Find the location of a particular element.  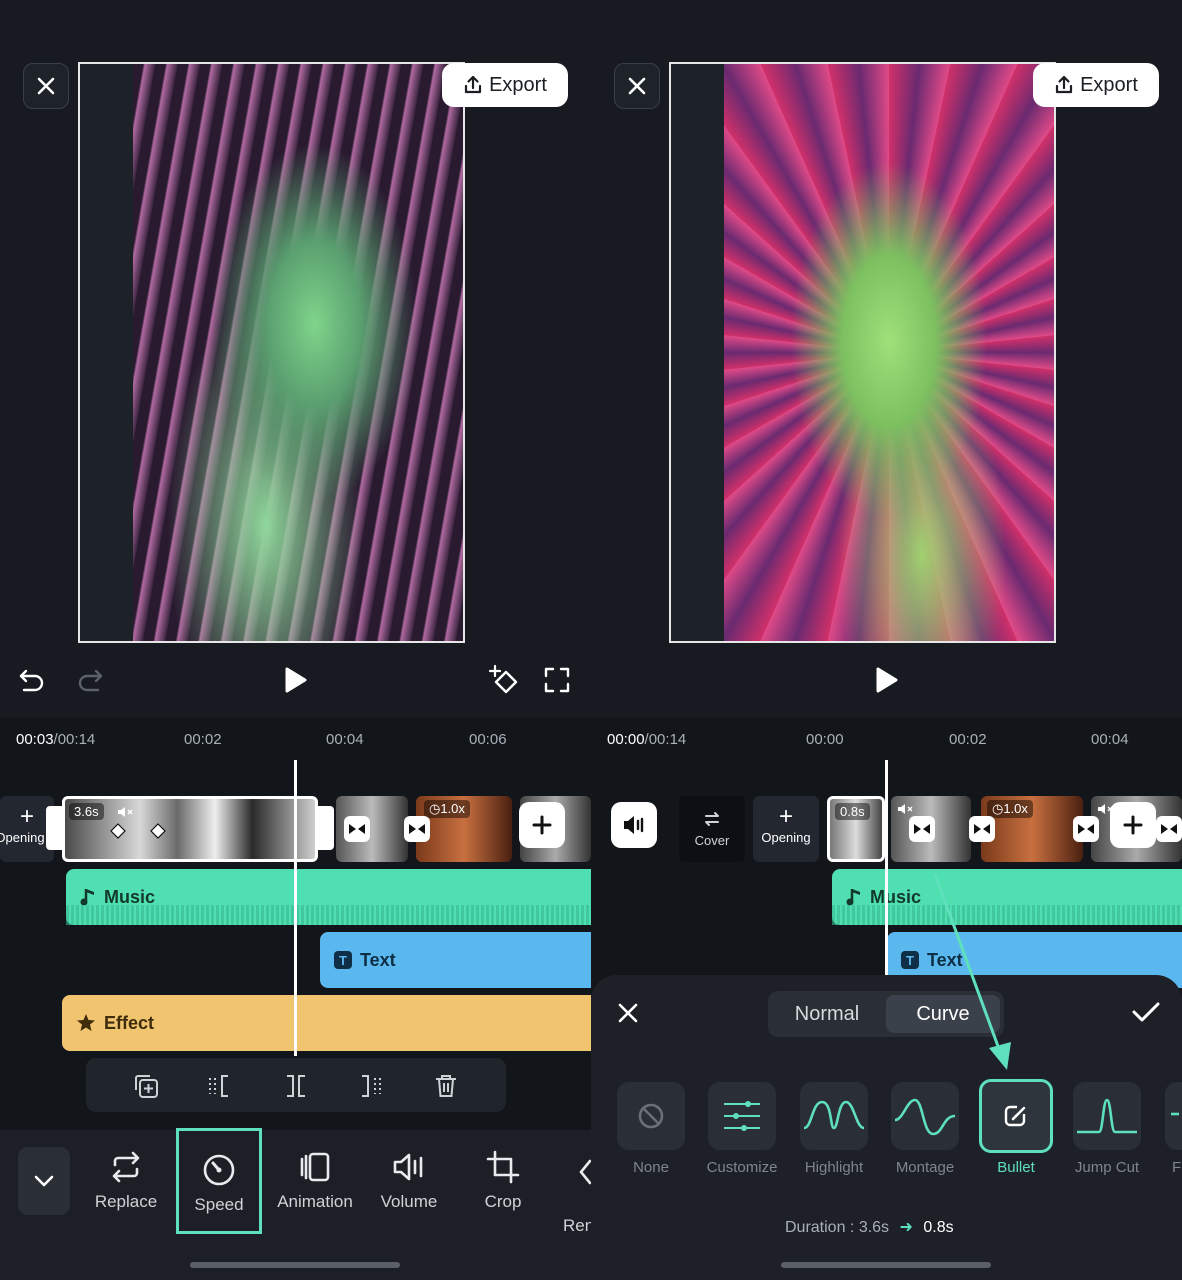

home-indicator is located at coordinates (295, 1265).